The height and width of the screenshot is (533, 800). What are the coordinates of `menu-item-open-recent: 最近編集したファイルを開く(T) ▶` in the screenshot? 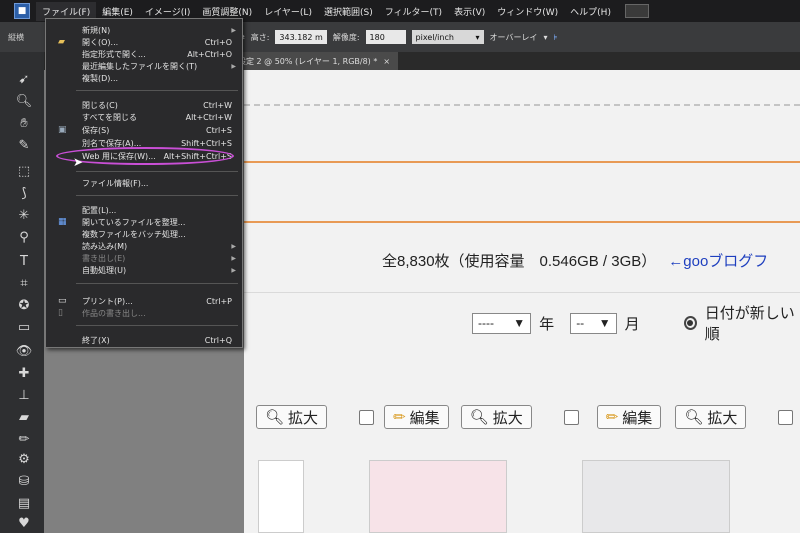 It's located at (144, 66).